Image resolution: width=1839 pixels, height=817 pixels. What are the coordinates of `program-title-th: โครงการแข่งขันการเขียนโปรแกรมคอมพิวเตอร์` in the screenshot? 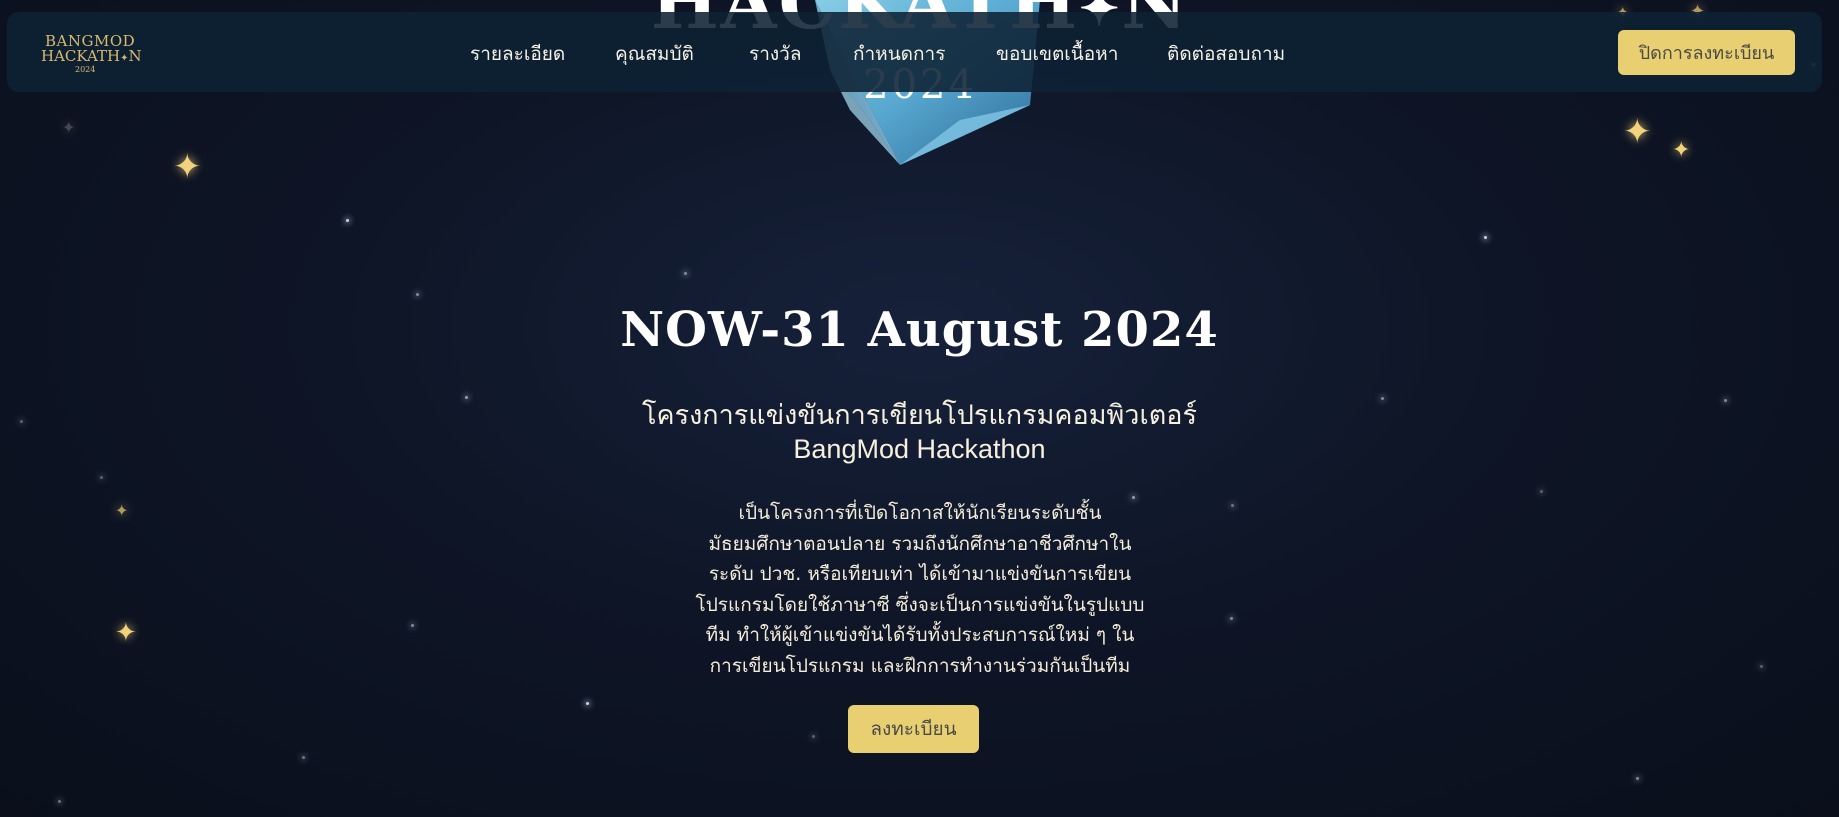 It's located at (919, 415).